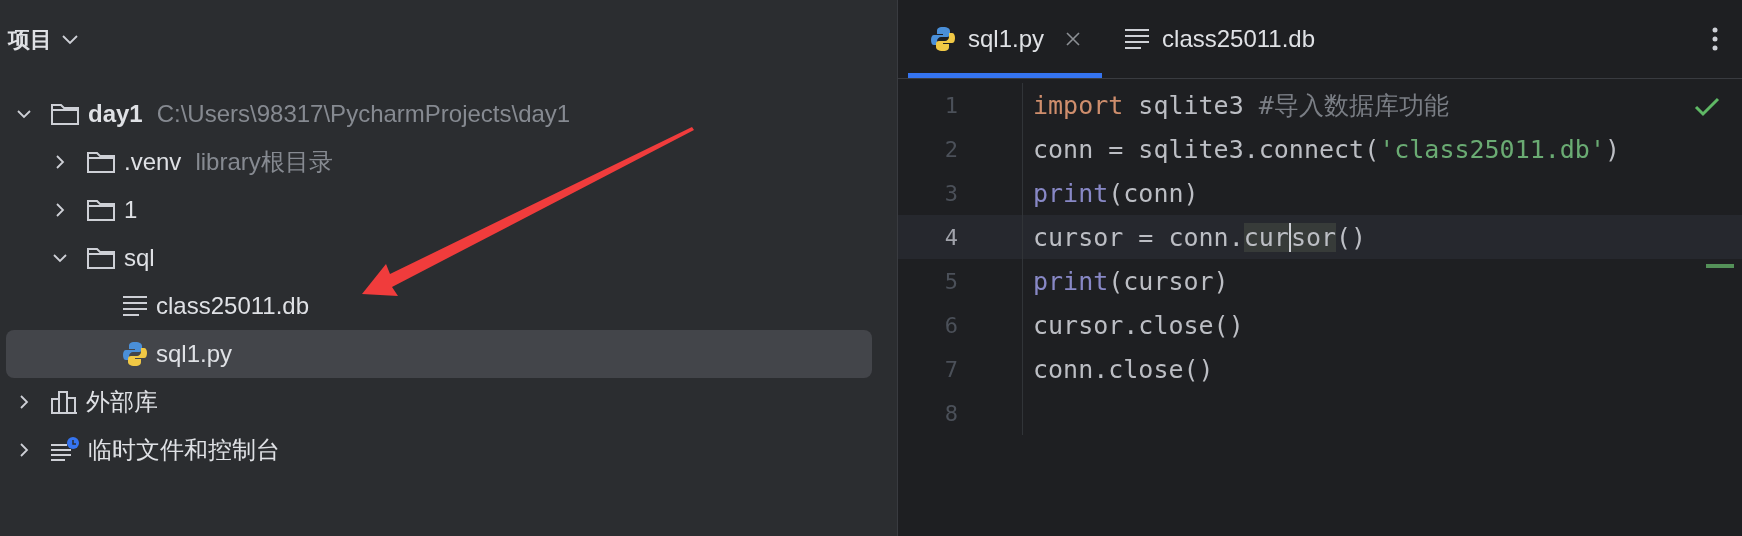 The image size is (1742, 536). I want to click on library-icon, so click(64, 402).